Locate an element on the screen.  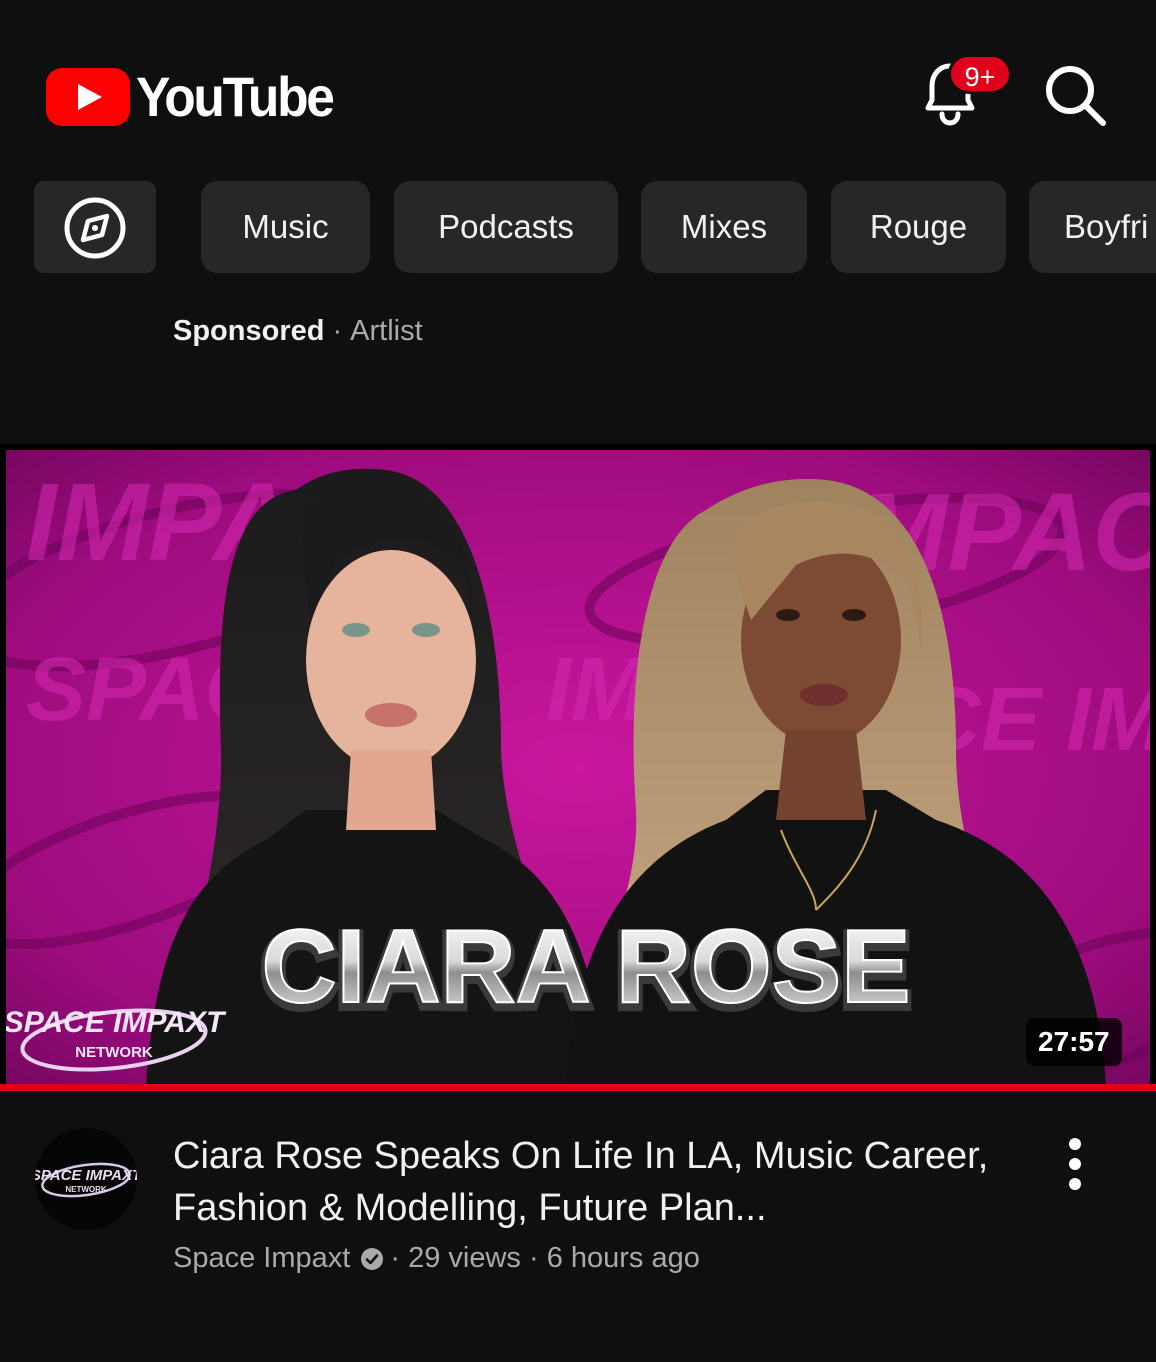
top-app-bar: YouTube 9+ is located at coordinates (578, 90).